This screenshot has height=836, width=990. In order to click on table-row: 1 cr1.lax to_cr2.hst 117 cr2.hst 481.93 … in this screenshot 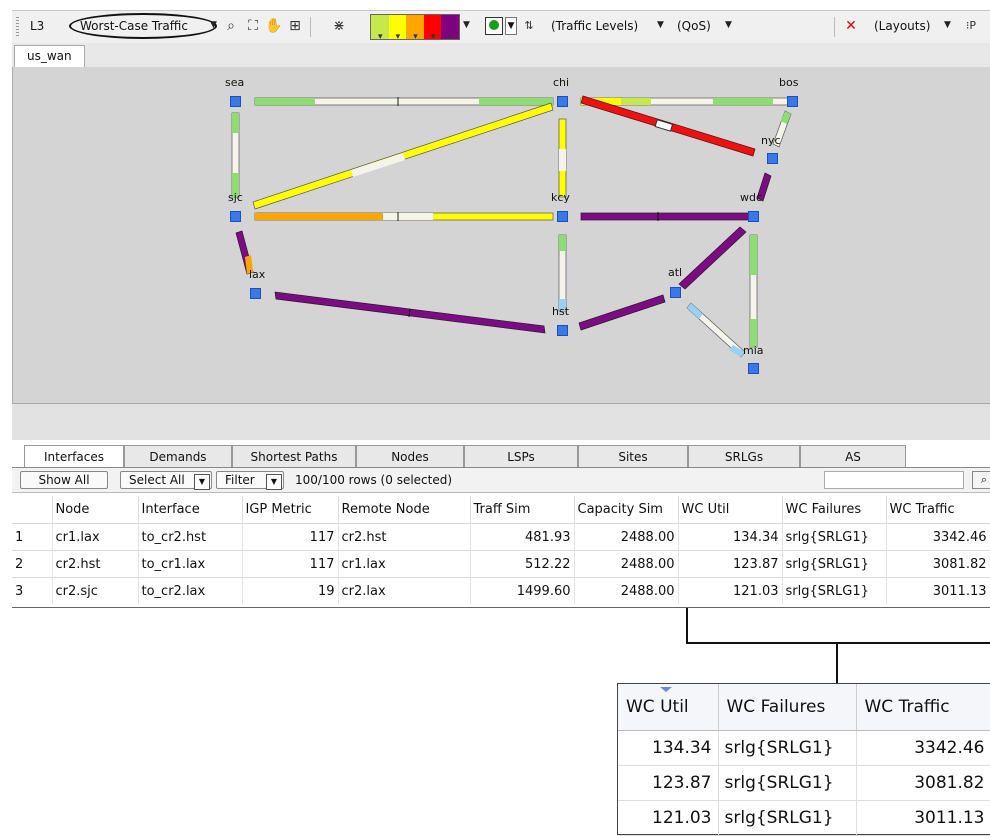, I will do `click(501, 537)`.